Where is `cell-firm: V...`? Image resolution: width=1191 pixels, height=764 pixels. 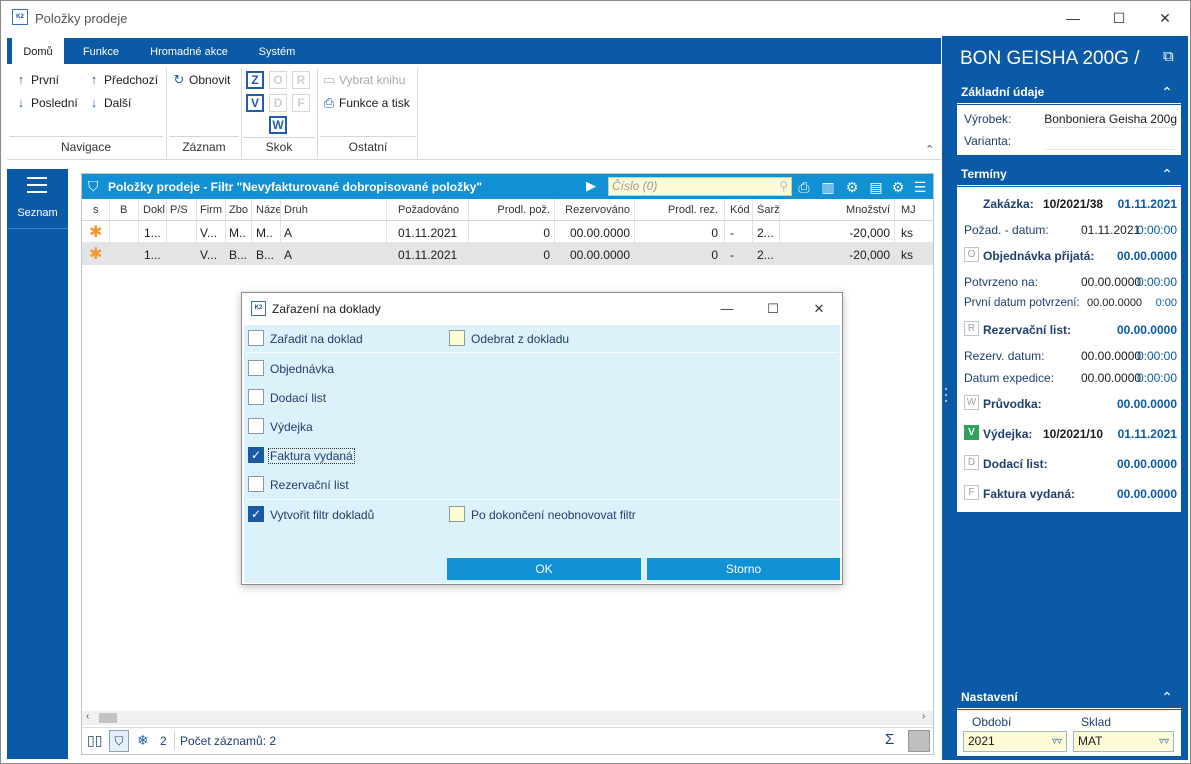
cell-firm: V... is located at coordinates (208, 233).